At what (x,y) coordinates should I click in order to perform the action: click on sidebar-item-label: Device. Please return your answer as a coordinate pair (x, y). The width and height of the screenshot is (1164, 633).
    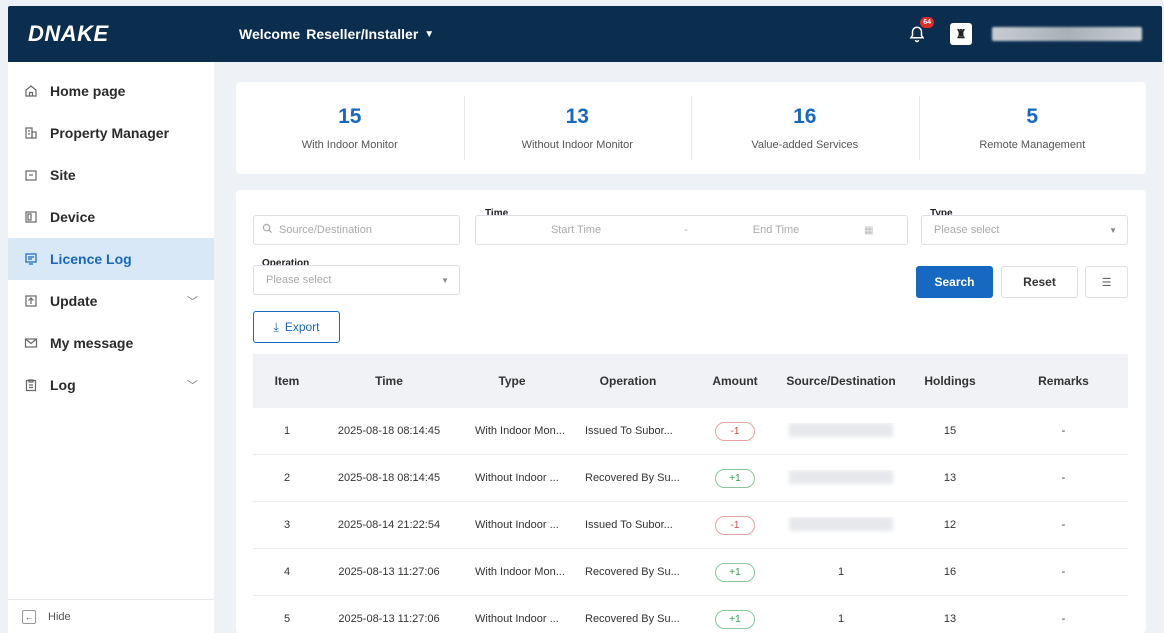
    Looking at the image, I should click on (73, 217).